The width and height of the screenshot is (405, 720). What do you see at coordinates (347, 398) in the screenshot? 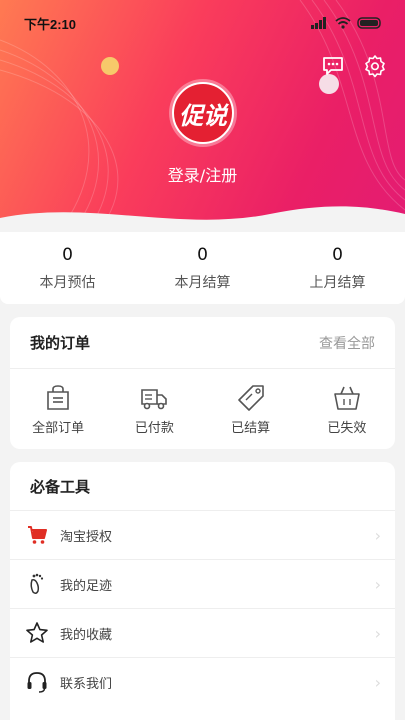
I see `basket-icon` at bounding box center [347, 398].